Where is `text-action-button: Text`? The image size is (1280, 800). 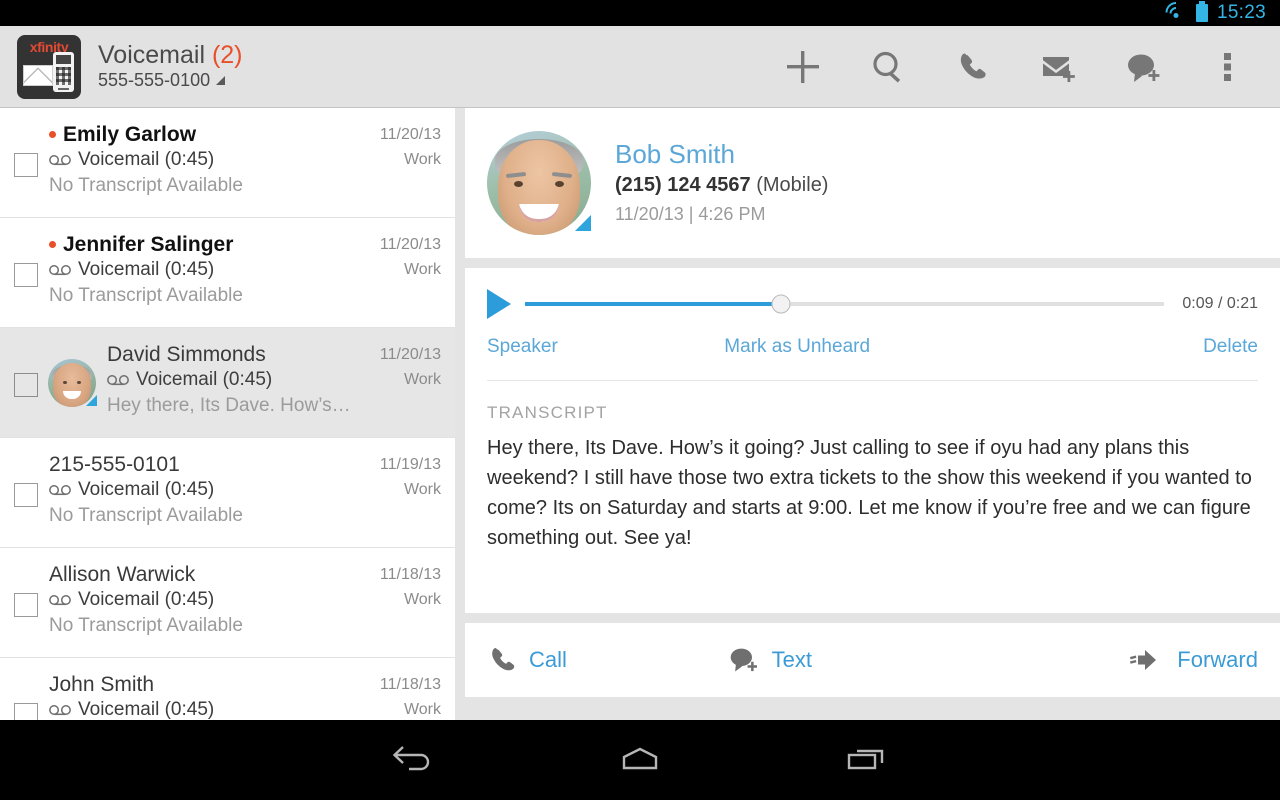 text-action-button: Text is located at coordinates (769, 660).